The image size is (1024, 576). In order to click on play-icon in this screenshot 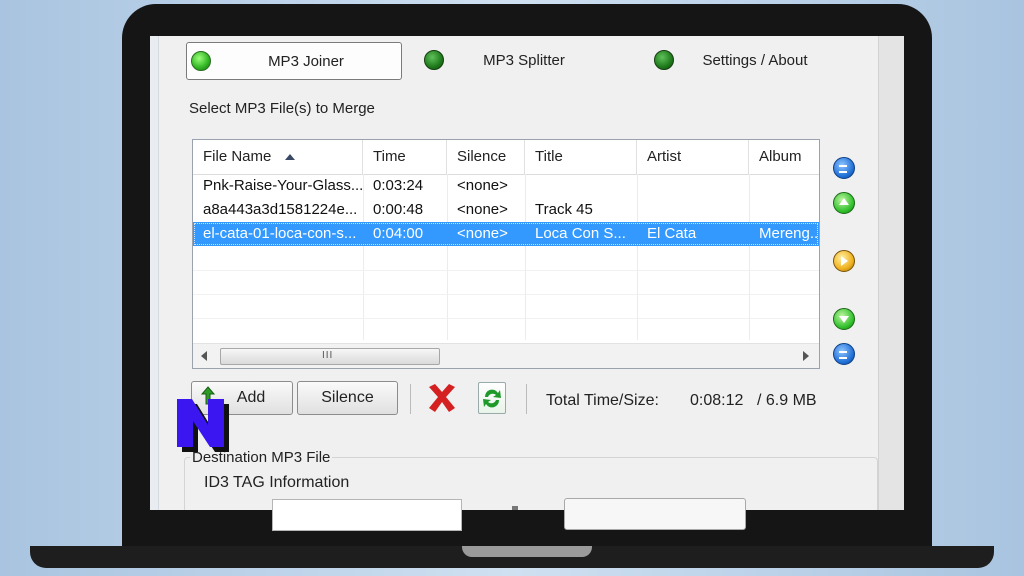, I will do `click(844, 261)`.